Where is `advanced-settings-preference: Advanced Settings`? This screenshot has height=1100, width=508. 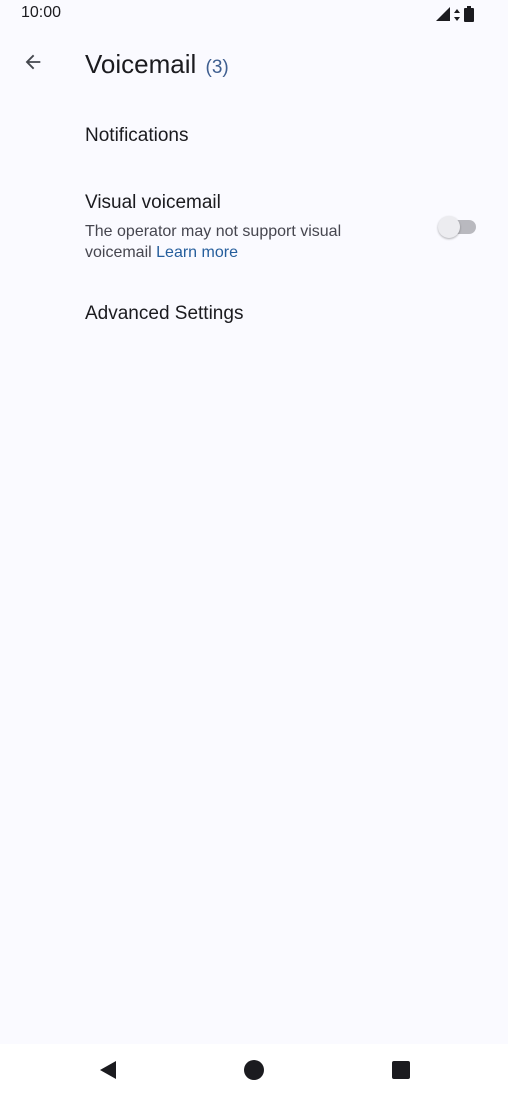
advanced-settings-preference: Advanced Settings is located at coordinates (285, 314).